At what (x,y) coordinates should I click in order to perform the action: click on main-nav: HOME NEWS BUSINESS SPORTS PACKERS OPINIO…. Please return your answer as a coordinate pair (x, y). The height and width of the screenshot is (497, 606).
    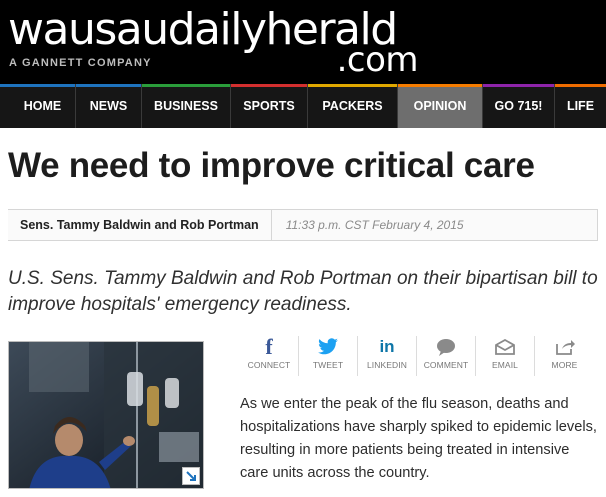
    Looking at the image, I should click on (303, 106).